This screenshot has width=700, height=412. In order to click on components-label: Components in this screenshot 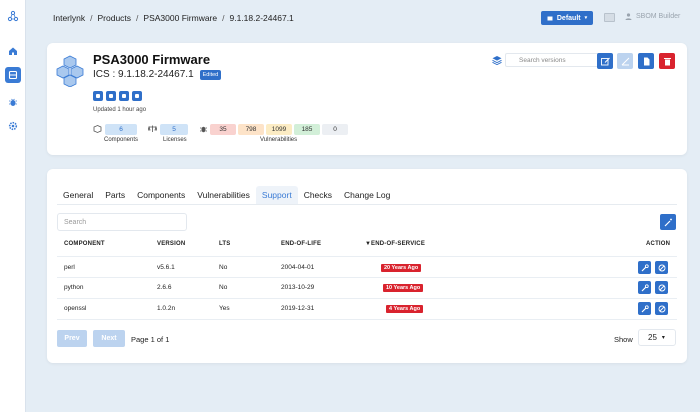, I will do `click(121, 140)`.